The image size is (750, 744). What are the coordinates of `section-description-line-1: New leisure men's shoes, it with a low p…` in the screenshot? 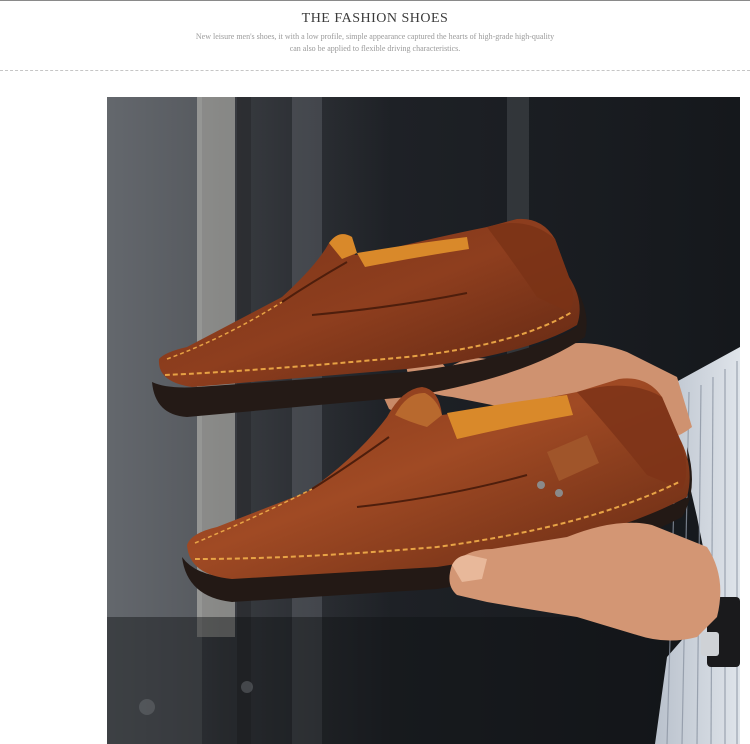 It's located at (375, 36).